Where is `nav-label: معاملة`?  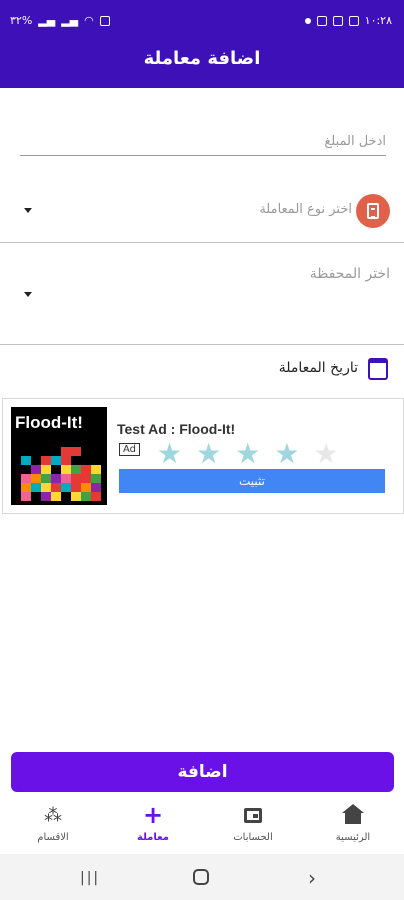
nav-label: معاملة is located at coordinates (153, 837).